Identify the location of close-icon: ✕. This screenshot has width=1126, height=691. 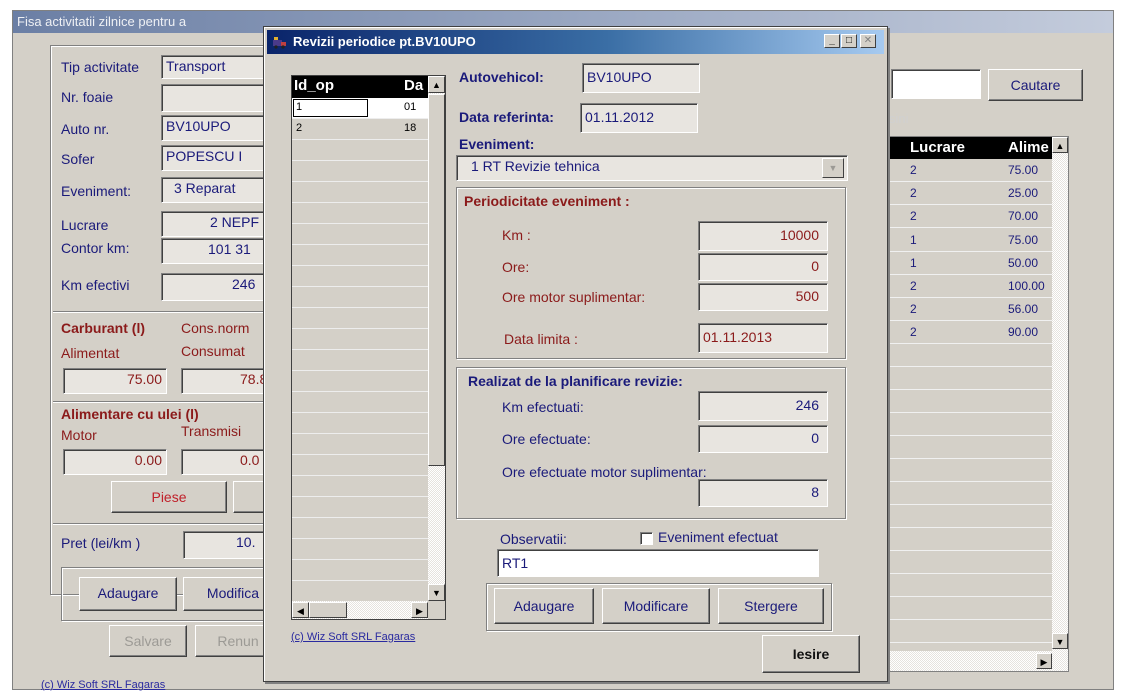
(868, 41).